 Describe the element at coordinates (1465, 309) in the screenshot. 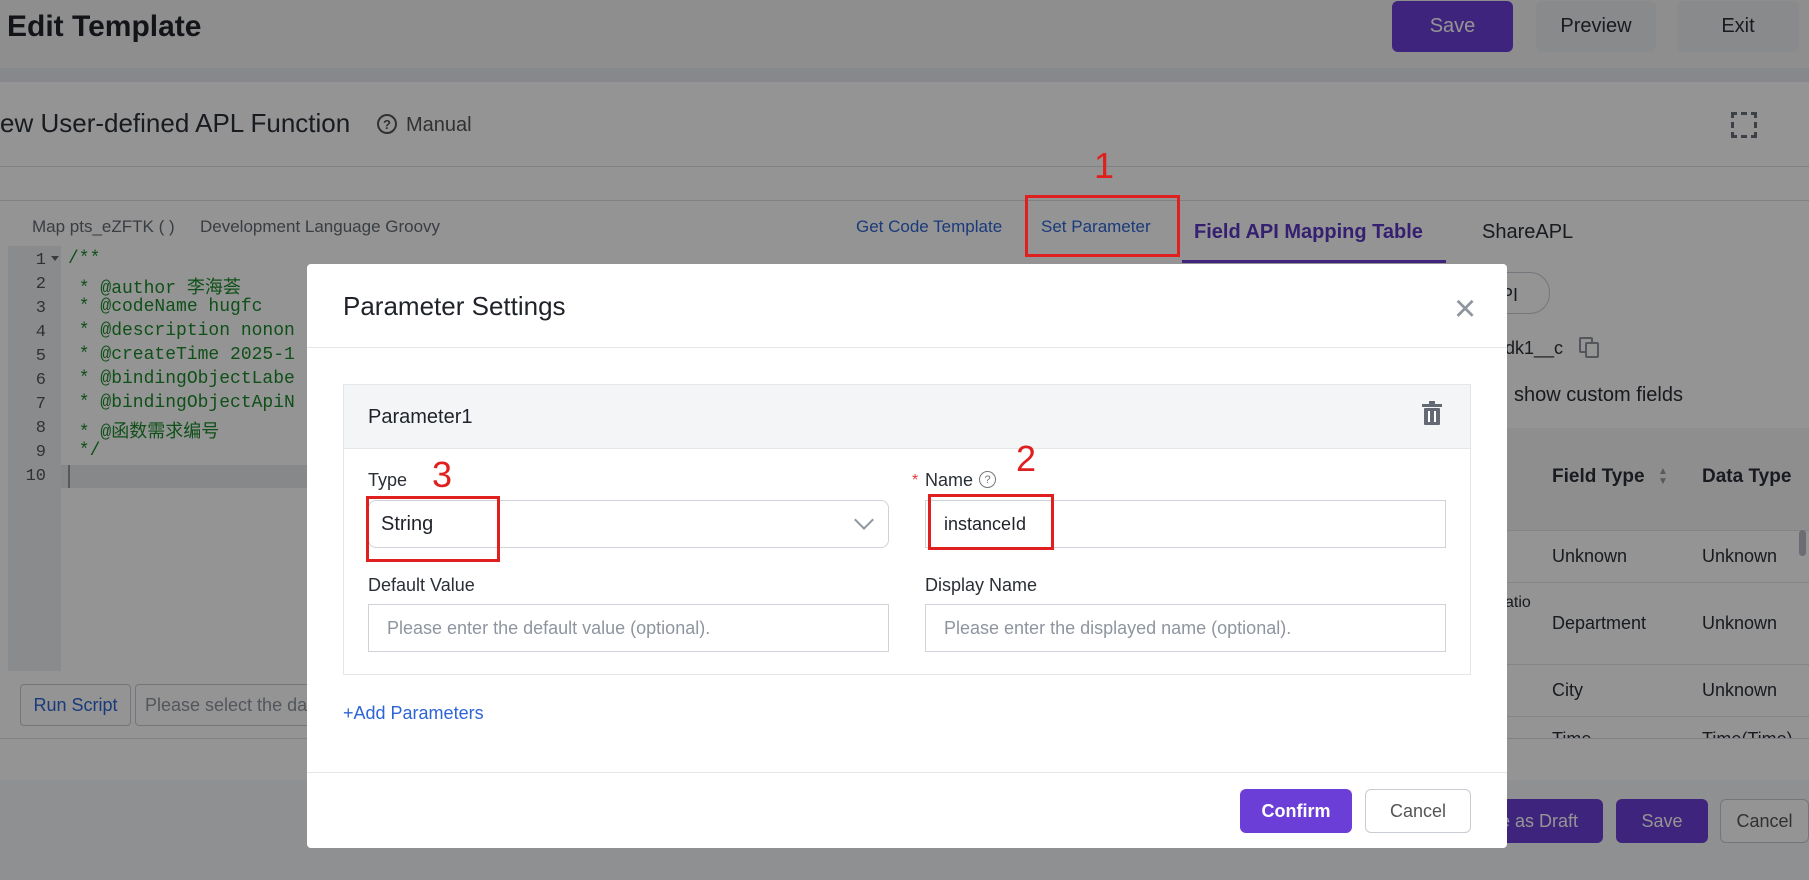

I see `close-icon: ×` at that location.